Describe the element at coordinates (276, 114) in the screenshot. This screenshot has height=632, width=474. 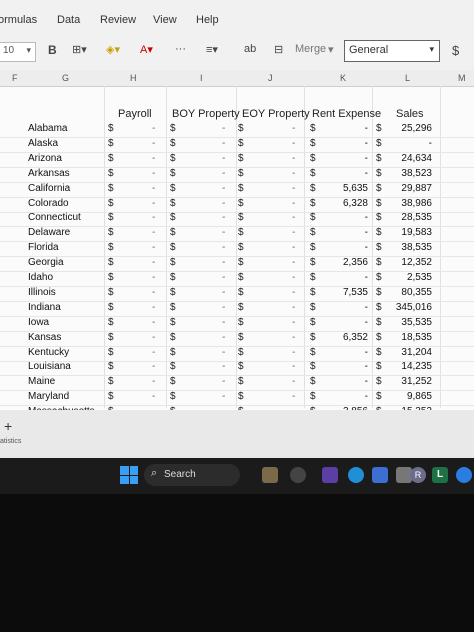
I see `header-eoy-property: EOY Property` at that location.